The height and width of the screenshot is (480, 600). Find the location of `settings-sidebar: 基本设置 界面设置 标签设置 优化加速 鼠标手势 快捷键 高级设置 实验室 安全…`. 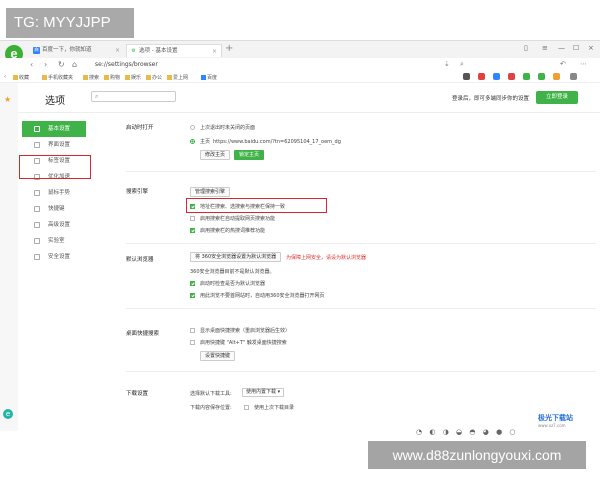

settings-sidebar: 基本设置 界面设置 标签设置 优化加速 鼠标手势 快捷键 高级设置 实验室 安全… is located at coordinates (56, 189).